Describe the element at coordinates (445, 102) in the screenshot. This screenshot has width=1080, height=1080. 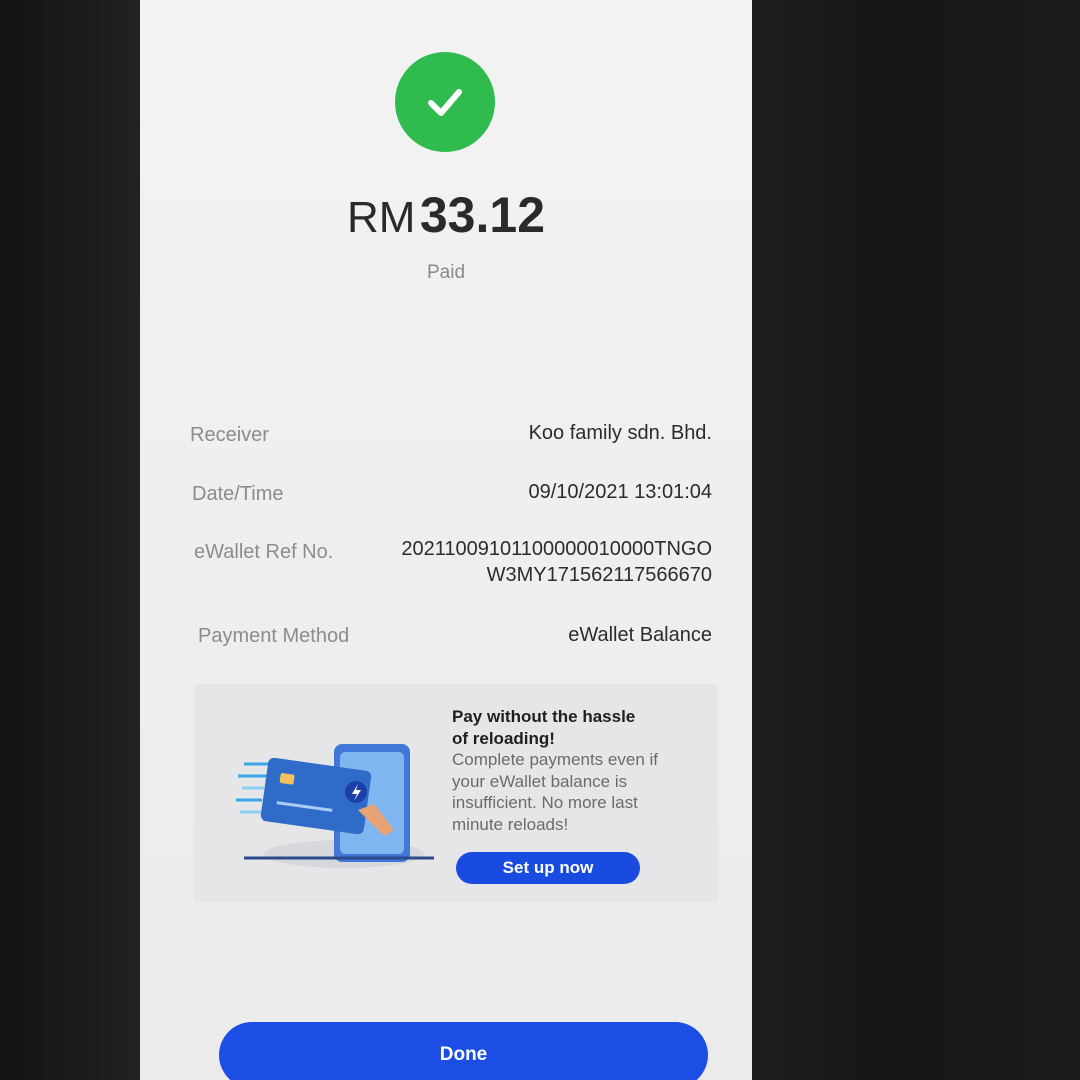
I see `success-check-icon` at that location.